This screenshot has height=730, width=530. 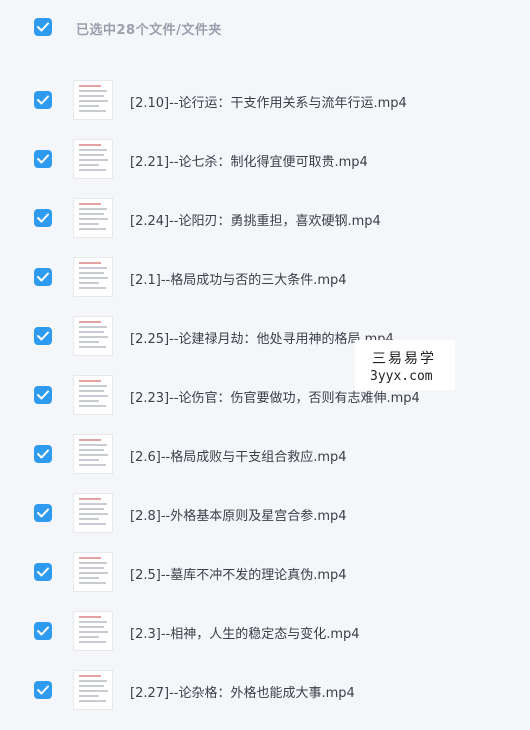 I want to click on file-name: [2.3]--相神，人生的稳定态与变化.mp4, so click(x=245, y=634).